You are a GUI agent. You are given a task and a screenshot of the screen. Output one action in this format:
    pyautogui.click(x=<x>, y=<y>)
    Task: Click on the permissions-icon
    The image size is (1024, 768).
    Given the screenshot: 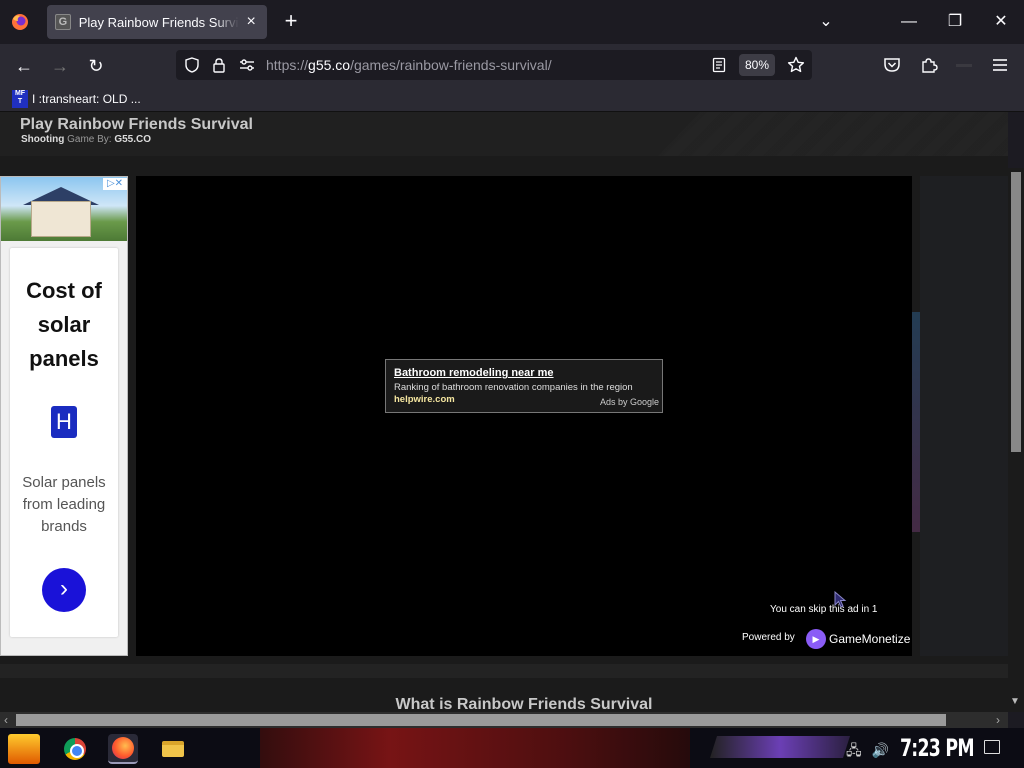 What is the action you would take?
    pyautogui.click(x=247, y=65)
    